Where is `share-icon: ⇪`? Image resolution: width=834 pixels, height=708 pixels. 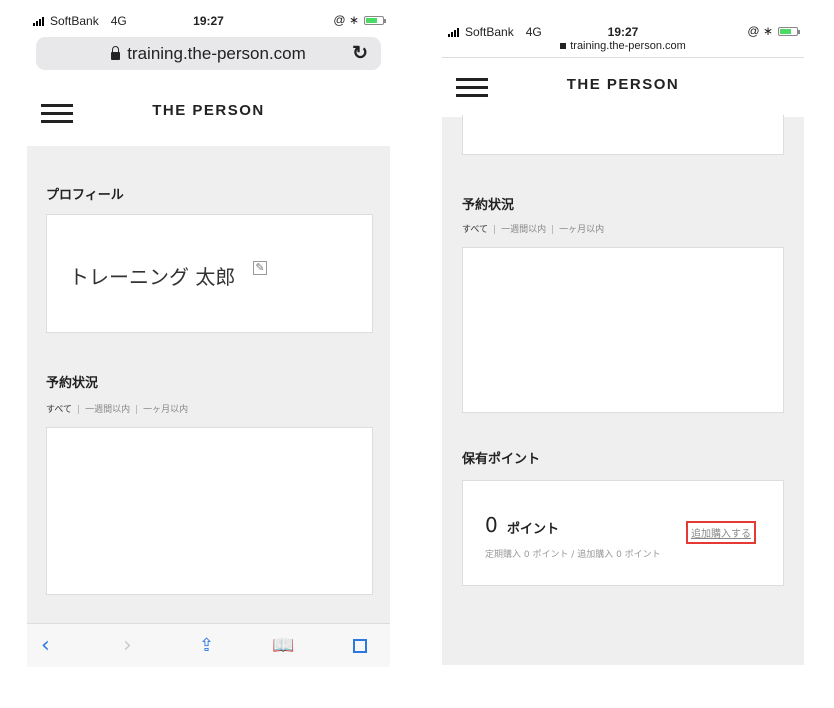 share-icon: ⇪ is located at coordinates (206, 645).